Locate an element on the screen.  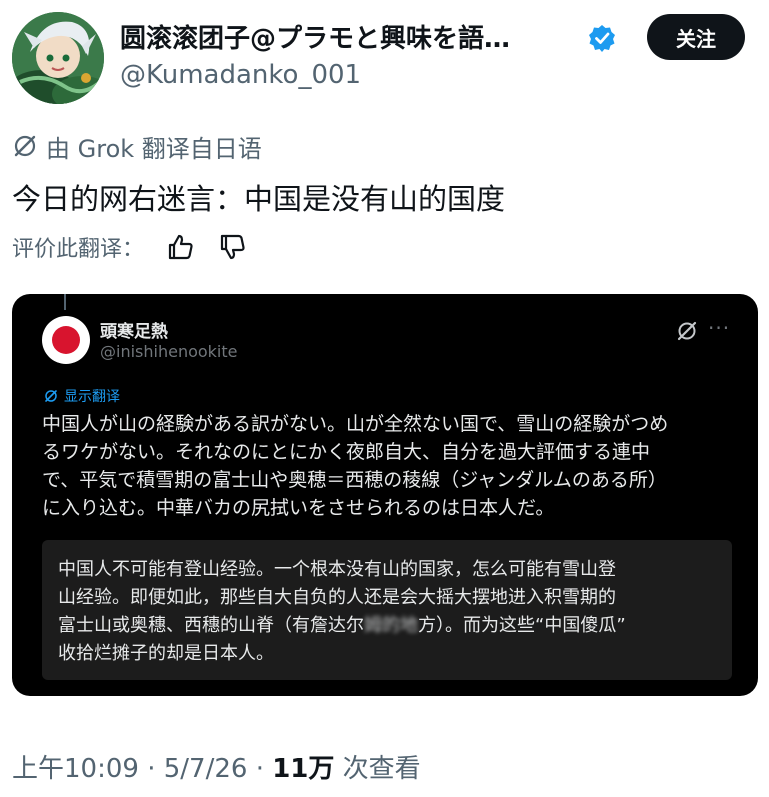
translated-segment: 方）。而为这些“中国傻瓜” is located at coordinates (522, 625).